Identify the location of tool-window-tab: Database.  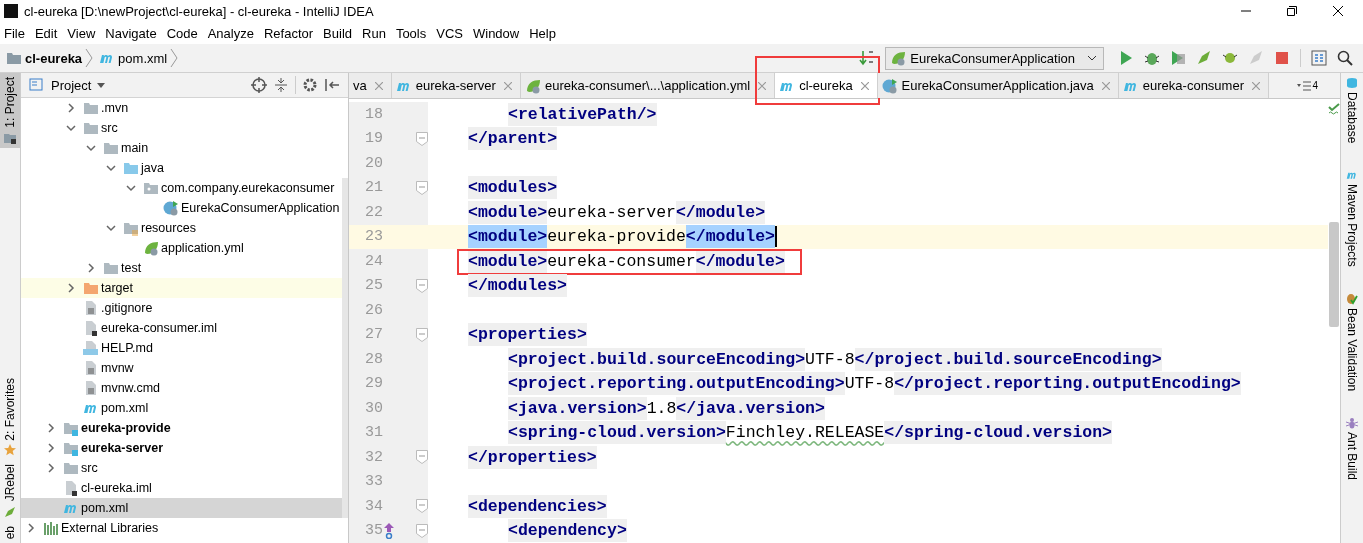
(1352, 110).